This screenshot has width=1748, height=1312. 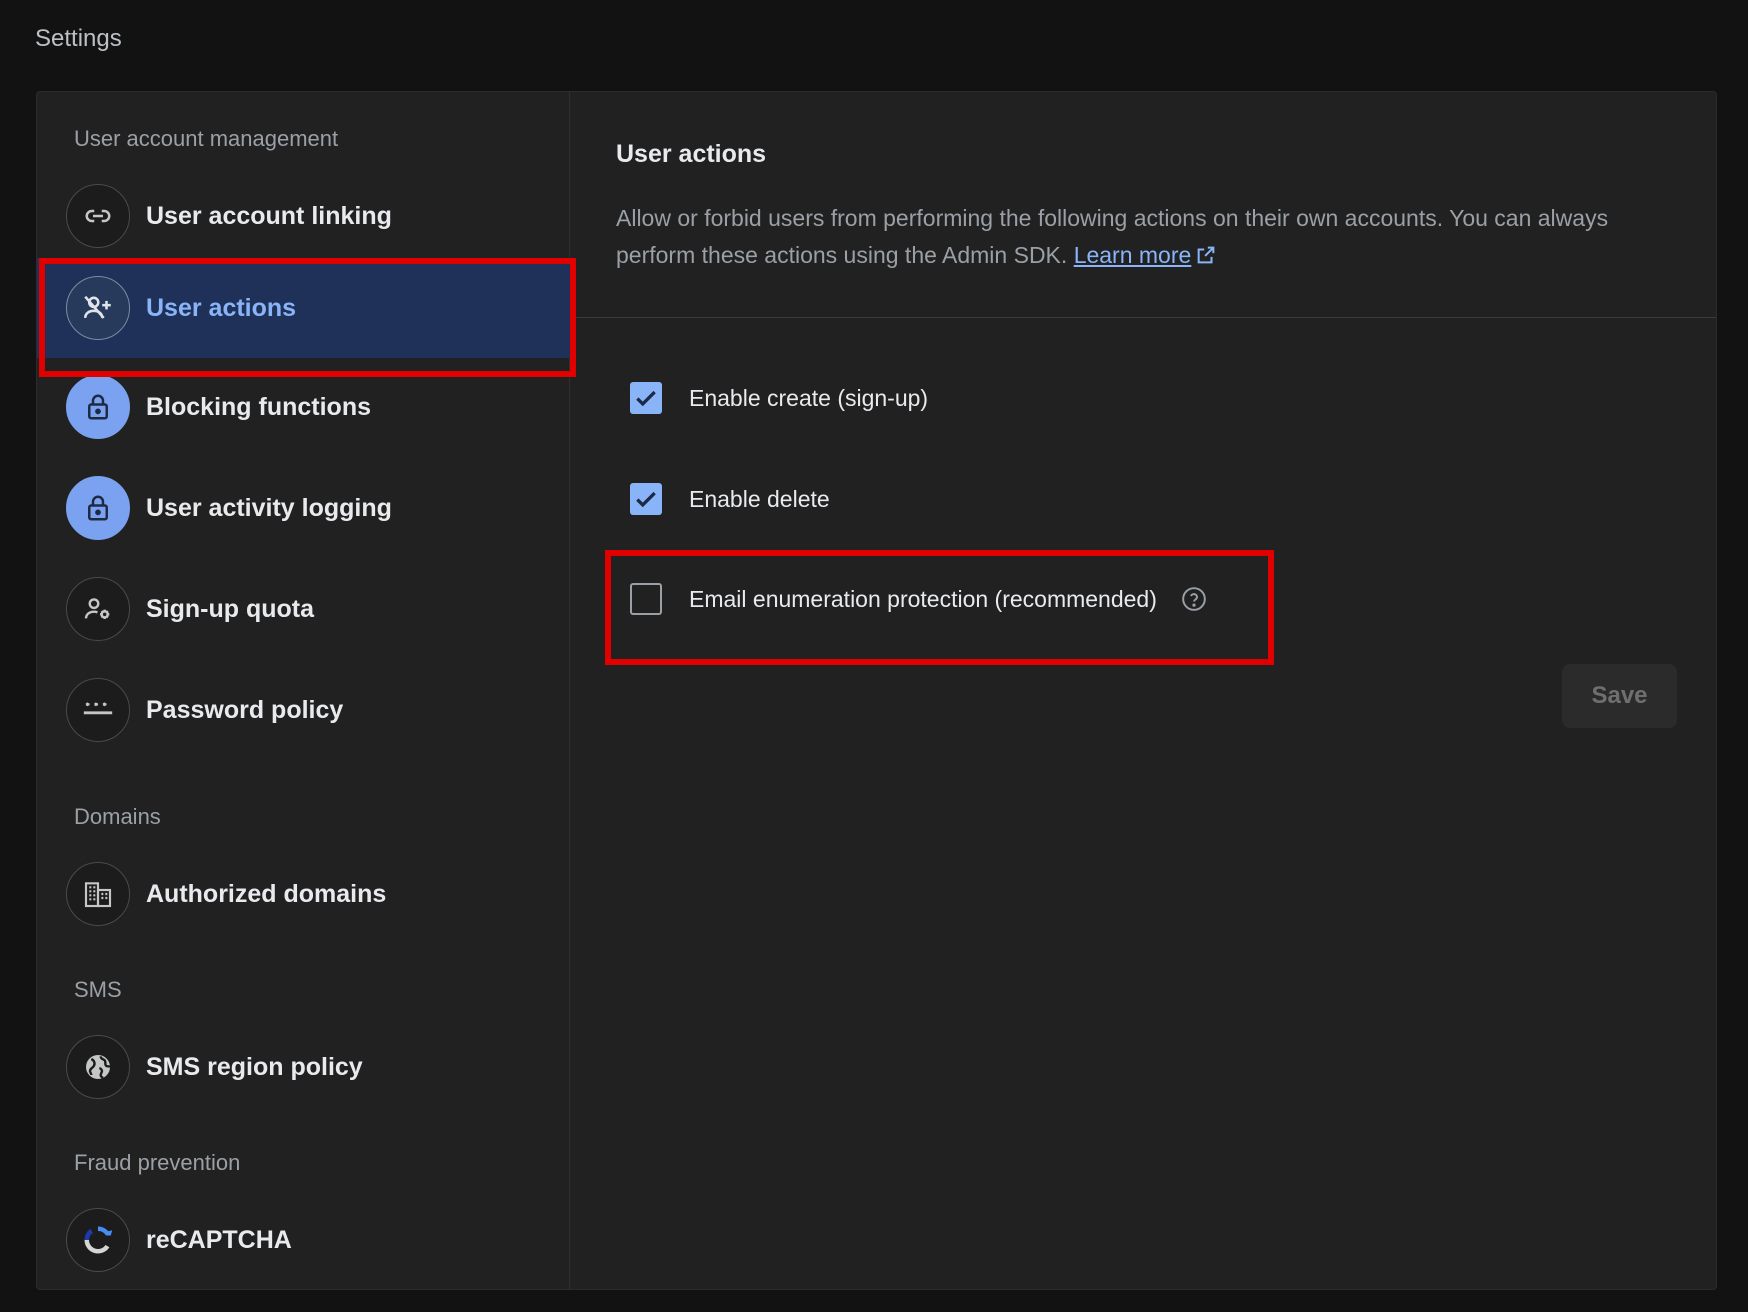 I want to click on sidebar-item-label: User actions, so click(x=221, y=307).